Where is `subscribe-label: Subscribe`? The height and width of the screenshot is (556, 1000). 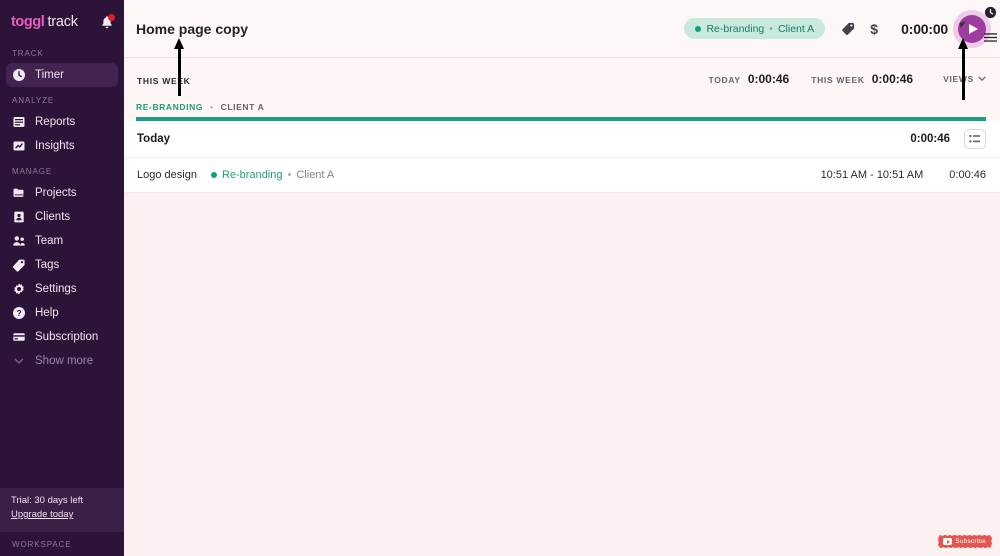 subscribe-label: Subscribe is located at coordinates (970, 541).